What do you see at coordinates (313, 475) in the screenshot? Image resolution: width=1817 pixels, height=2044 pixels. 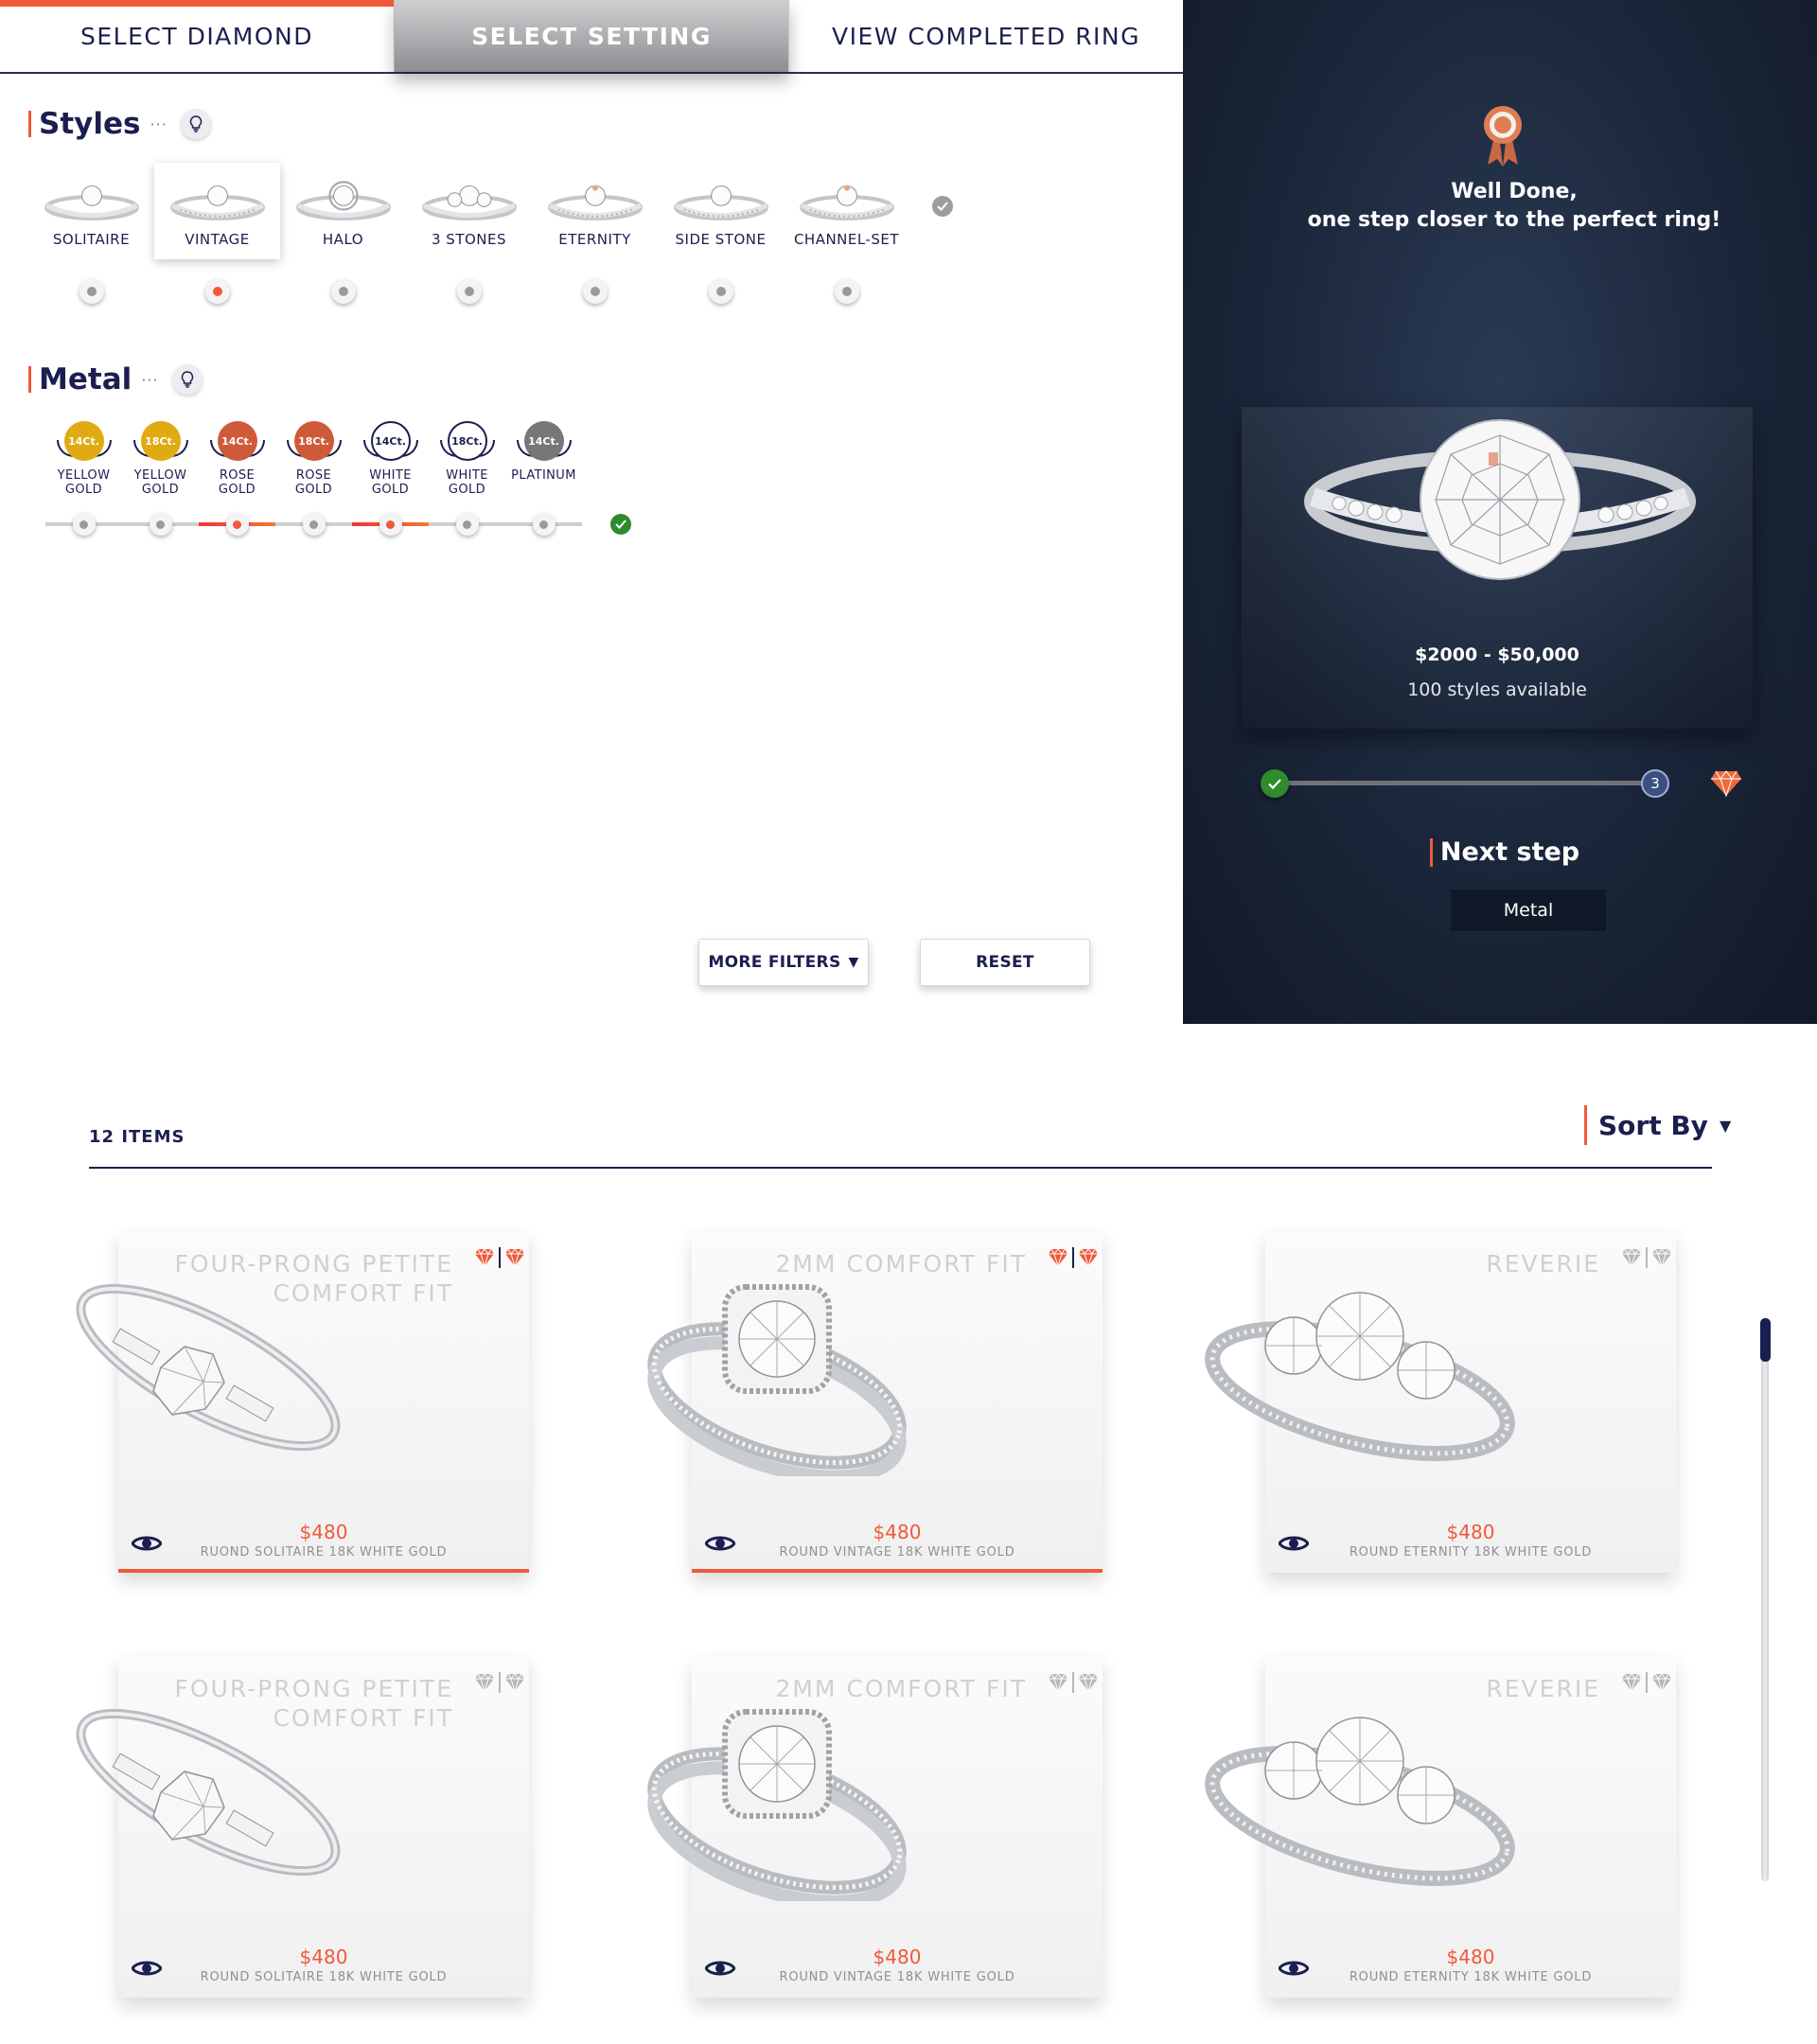 I see `metal-label-line1: ROSE` at bounding box center [313, 475].